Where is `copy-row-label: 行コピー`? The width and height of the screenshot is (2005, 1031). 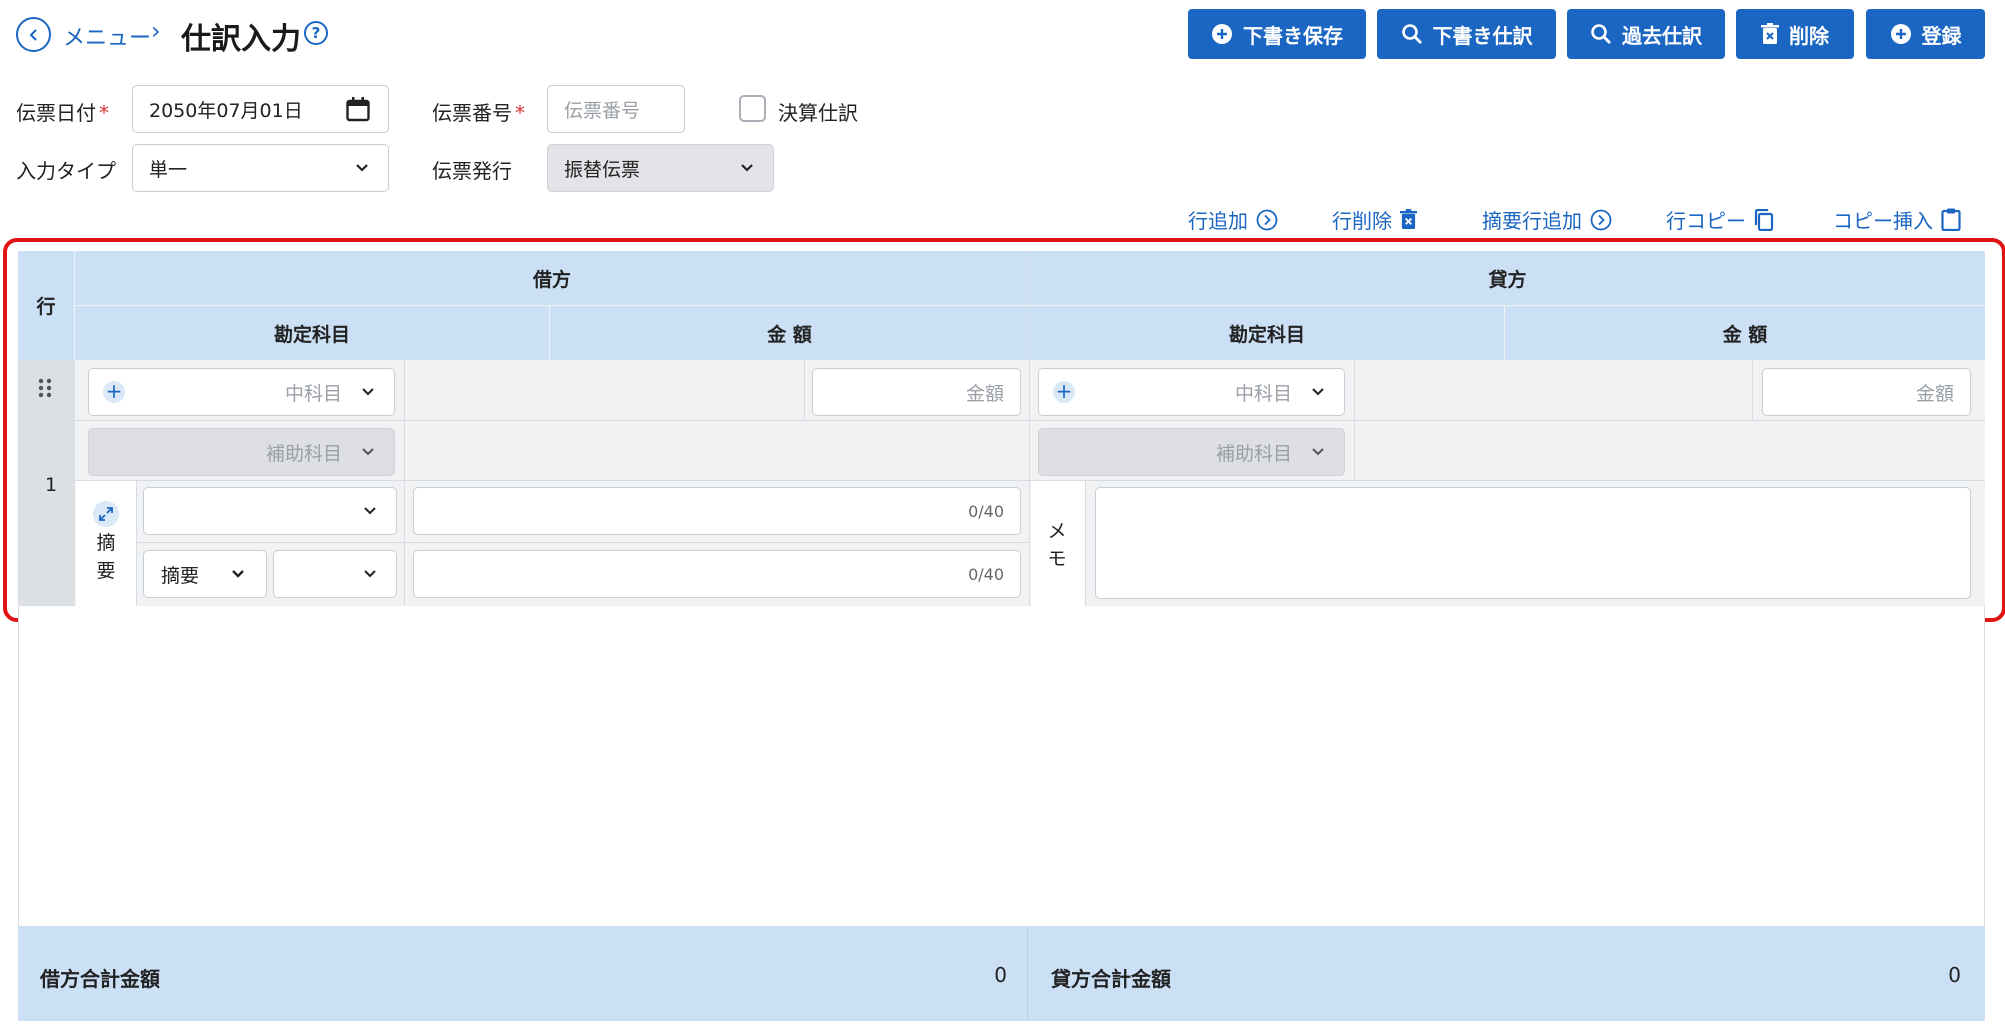 copy-row-label: 行コピー is located at coordinates (1706, 221).